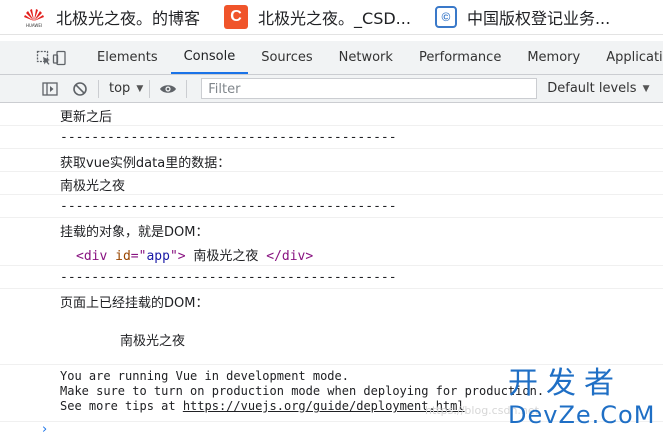 This screenshot has width=663, height=437. What do you see at coordinates (209, 57) in the screenshot?
I see `tab-console: Console` at bounding box center [209, 57].